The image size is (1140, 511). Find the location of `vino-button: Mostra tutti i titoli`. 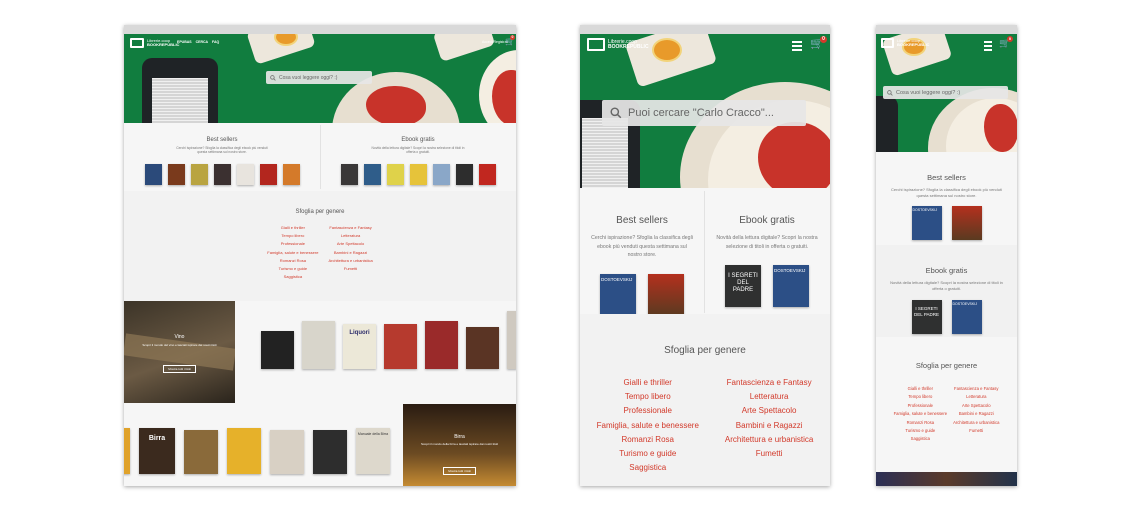

vino-button: Mostra tutti i titoli is located at coordinates (179, 369).